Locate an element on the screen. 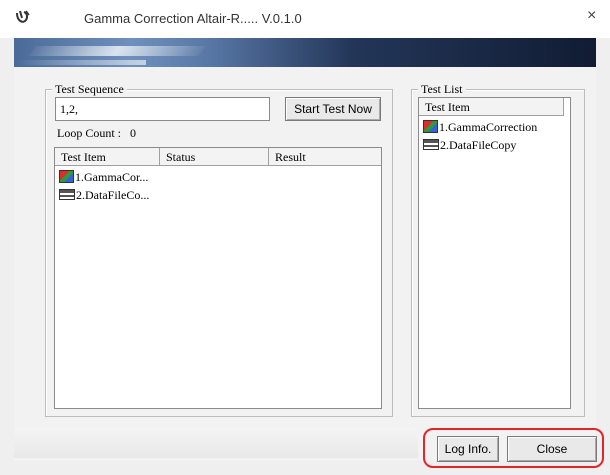 The width and height of the screenshot is (610, 475). list-item: 1.GammaCorrection is located at coordinates (480, 127).